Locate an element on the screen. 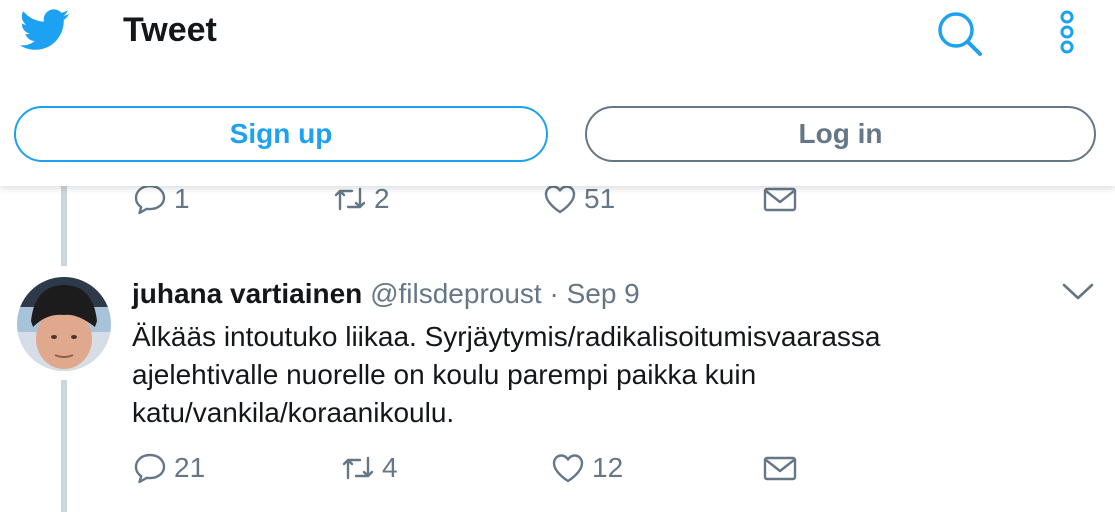  tweet-header: juhana vartiainen @filsdeproust · Sep 9 is located at coordinates (386, 294).